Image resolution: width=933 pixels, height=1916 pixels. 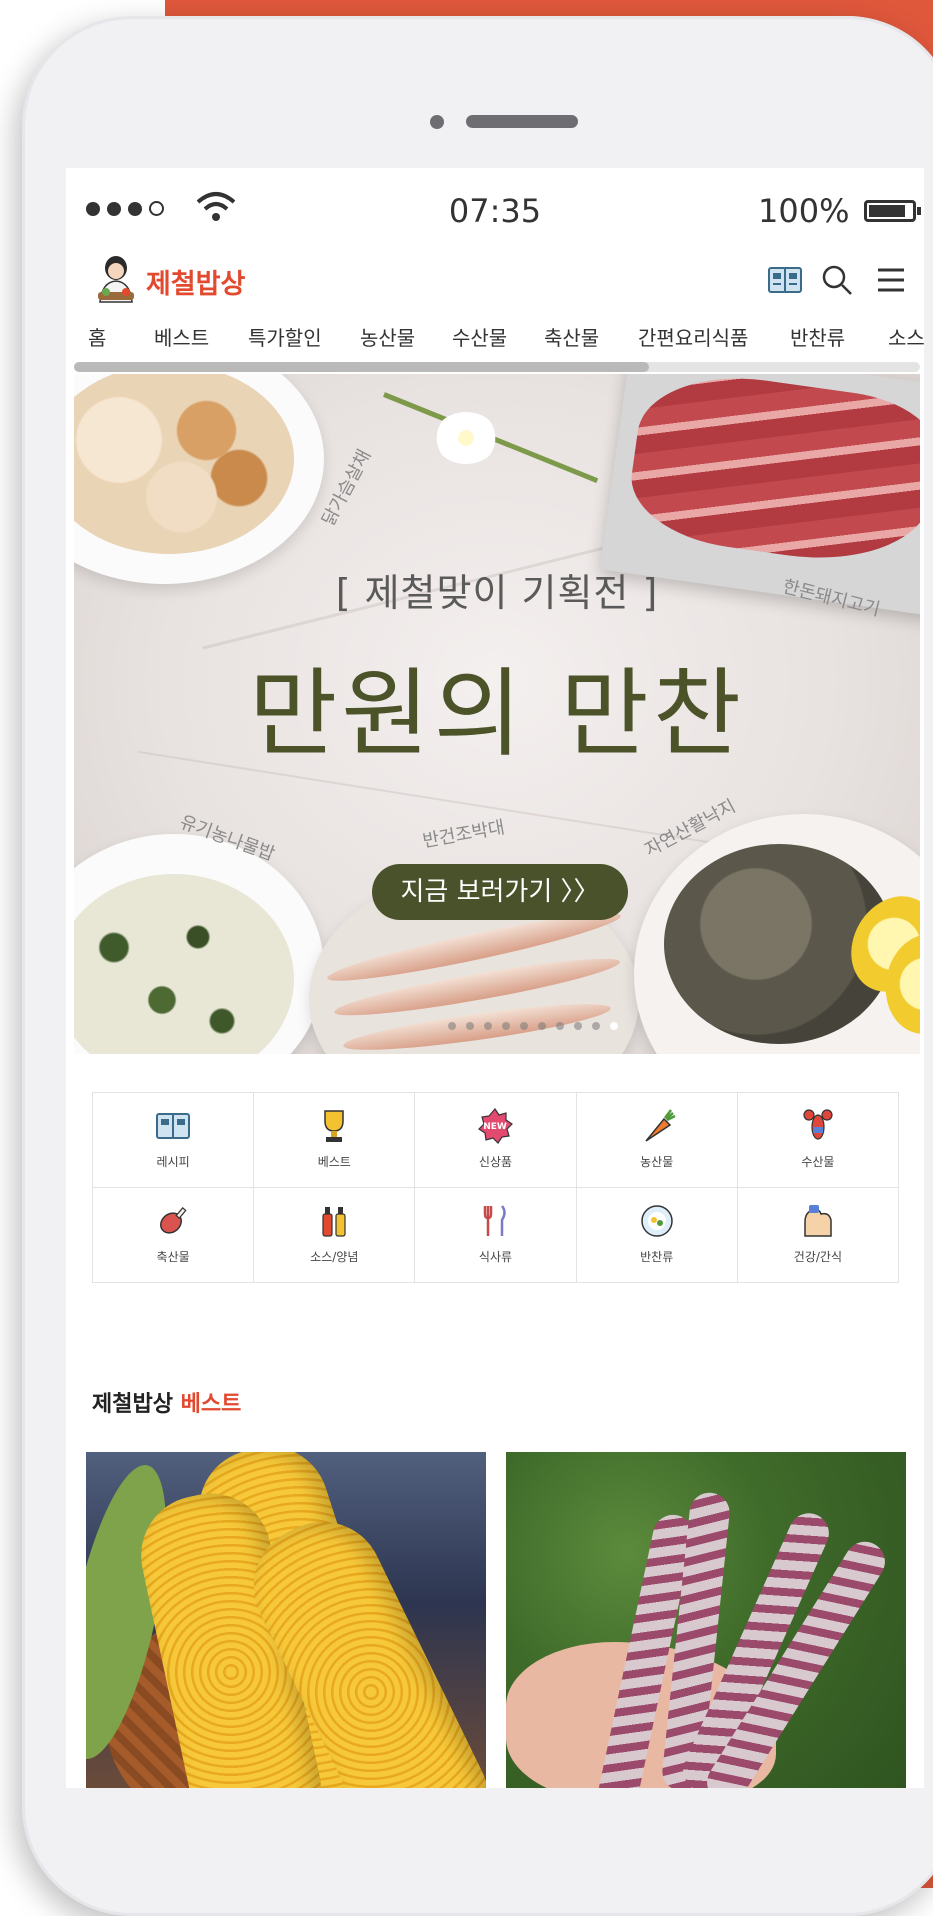 I want to click on menu-icon, so click(x=891, y=280).